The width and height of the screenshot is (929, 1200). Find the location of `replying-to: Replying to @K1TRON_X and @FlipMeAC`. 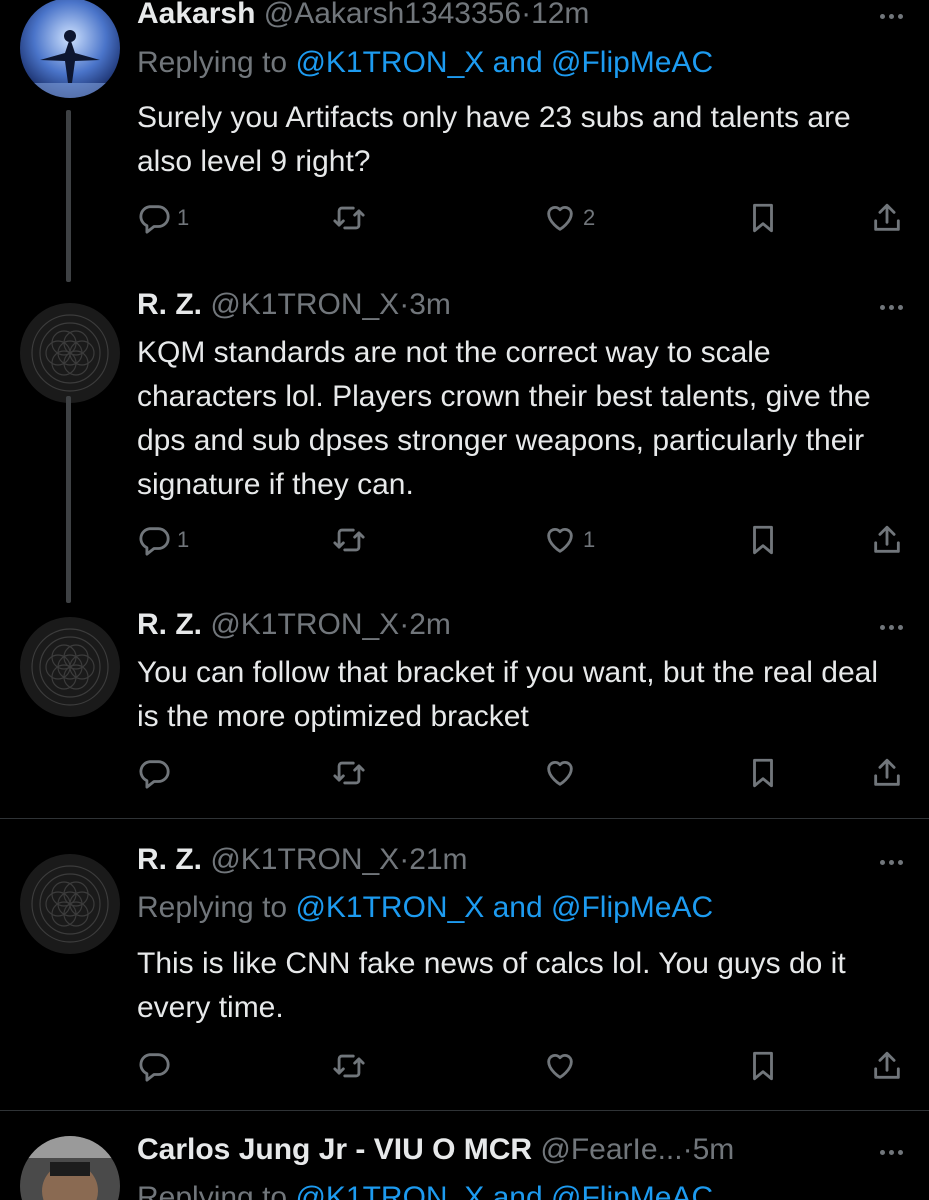

replying-to: Replying to @K1TRON_X and @FlipMeAC is located at coordinates (425, 1190).